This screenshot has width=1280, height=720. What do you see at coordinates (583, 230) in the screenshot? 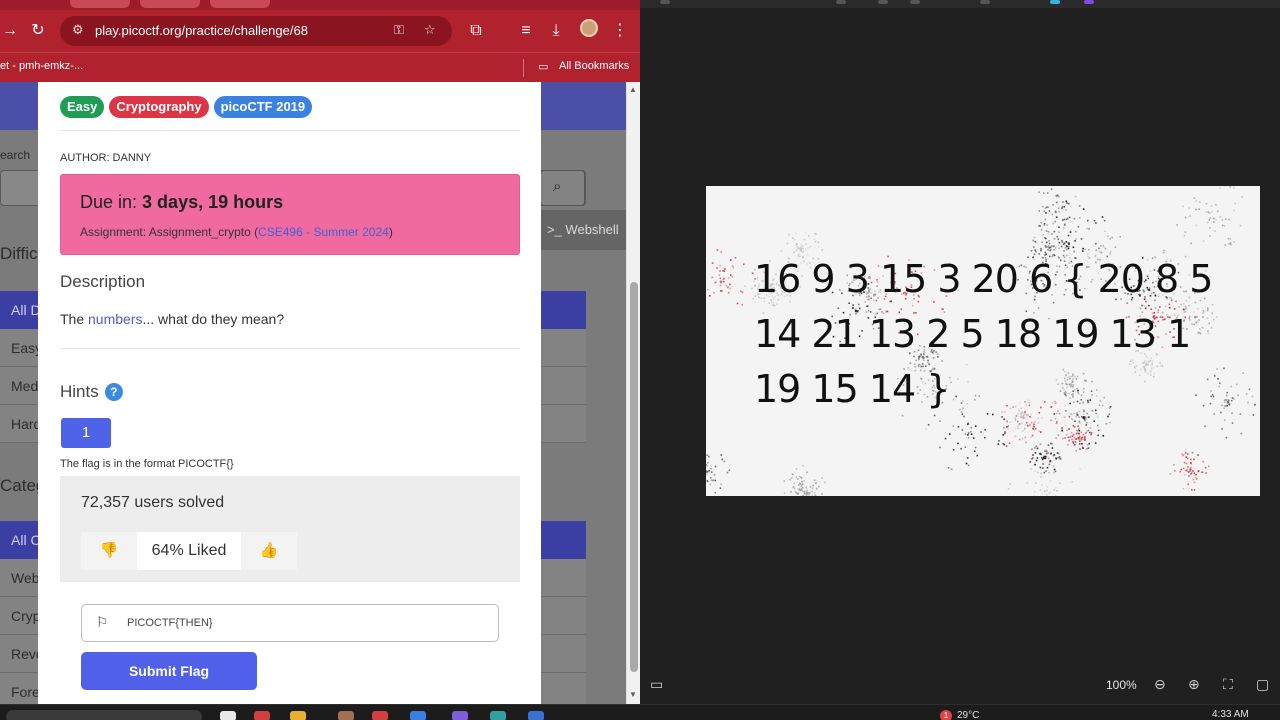
I see `webshell-button: >_ Webshell` at bounding box center [583, 230].